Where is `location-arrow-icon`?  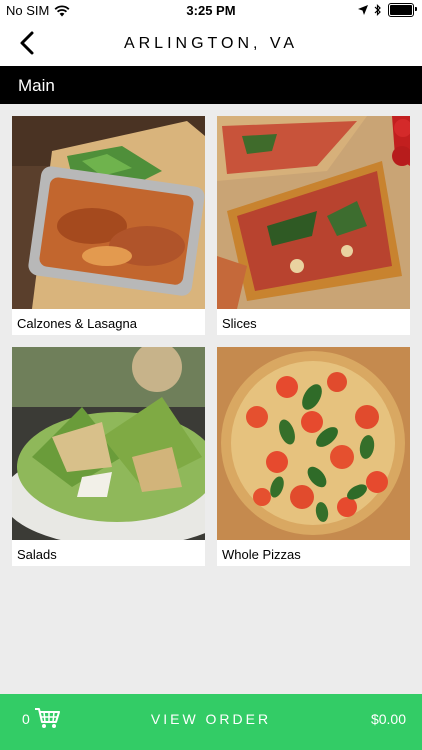
location-arrow-icon is located at coordinates (363, 10).